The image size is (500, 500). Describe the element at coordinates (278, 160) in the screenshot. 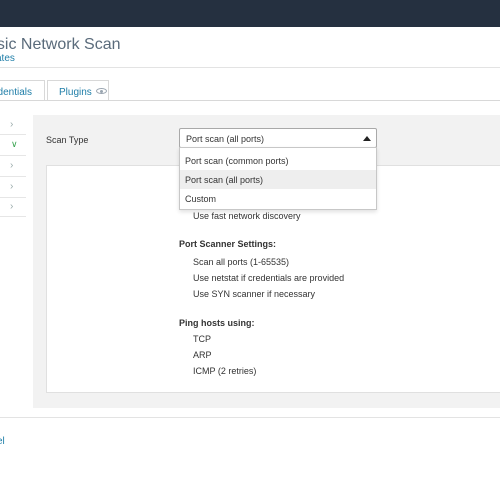

I see `option-common-ports: Port scan (common ports)` at that location.